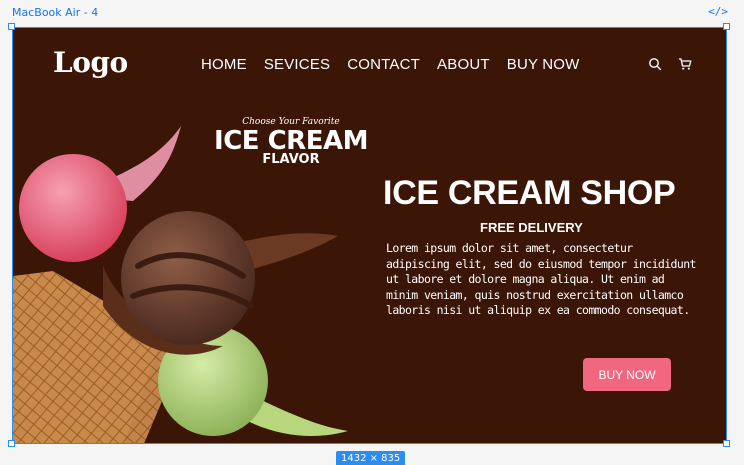  I want to click on nav-item-buy-now: BUY NOW, so click(543, 64).